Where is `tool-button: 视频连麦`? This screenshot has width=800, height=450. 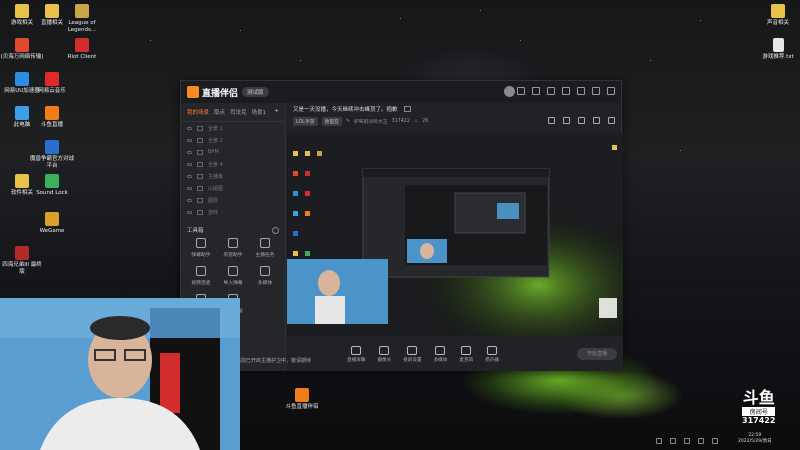 tool-button: 视频连麦 is located at coordinates (201, 276).